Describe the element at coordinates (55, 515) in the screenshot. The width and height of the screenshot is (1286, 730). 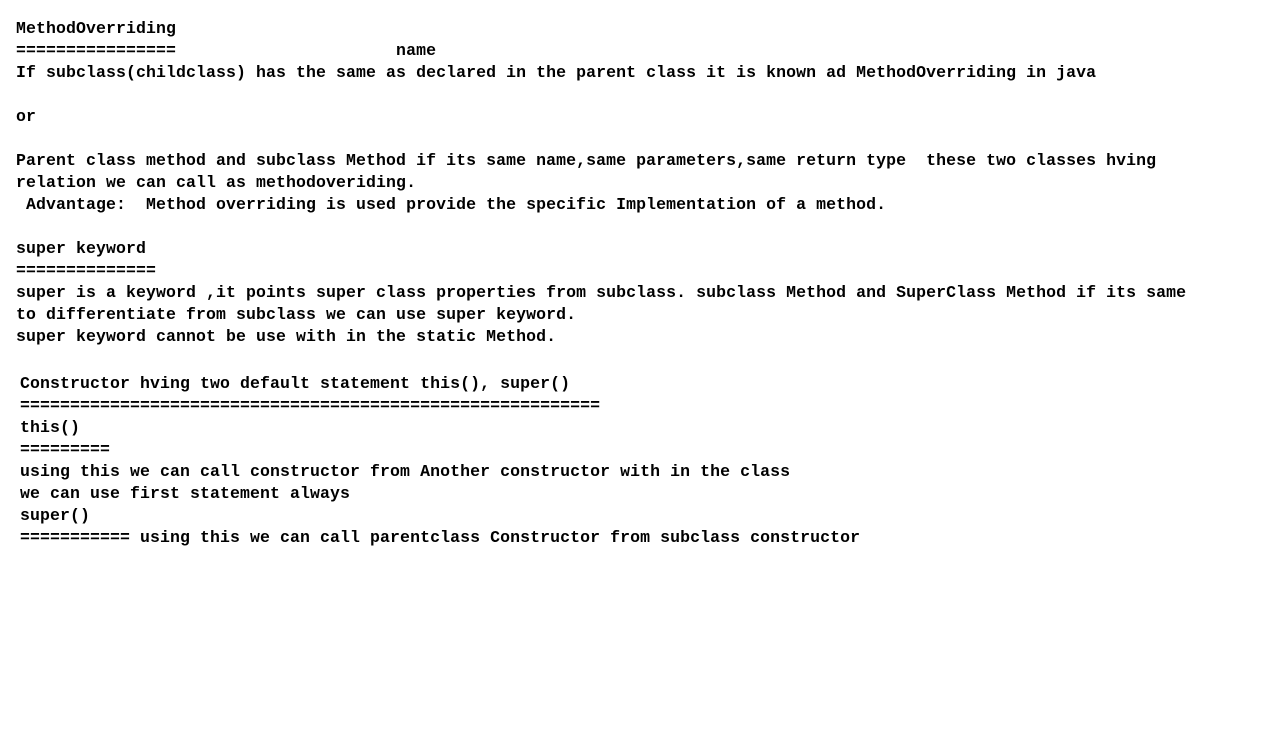
I see `super-title: super()` at that location.